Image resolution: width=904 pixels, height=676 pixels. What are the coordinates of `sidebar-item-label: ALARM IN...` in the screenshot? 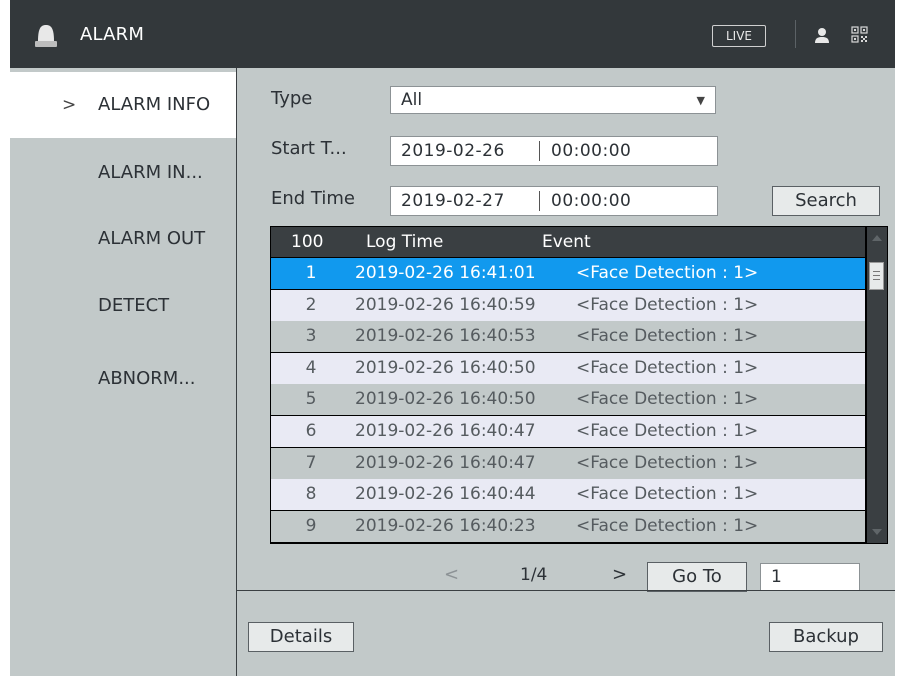 It's located at (150, 172).